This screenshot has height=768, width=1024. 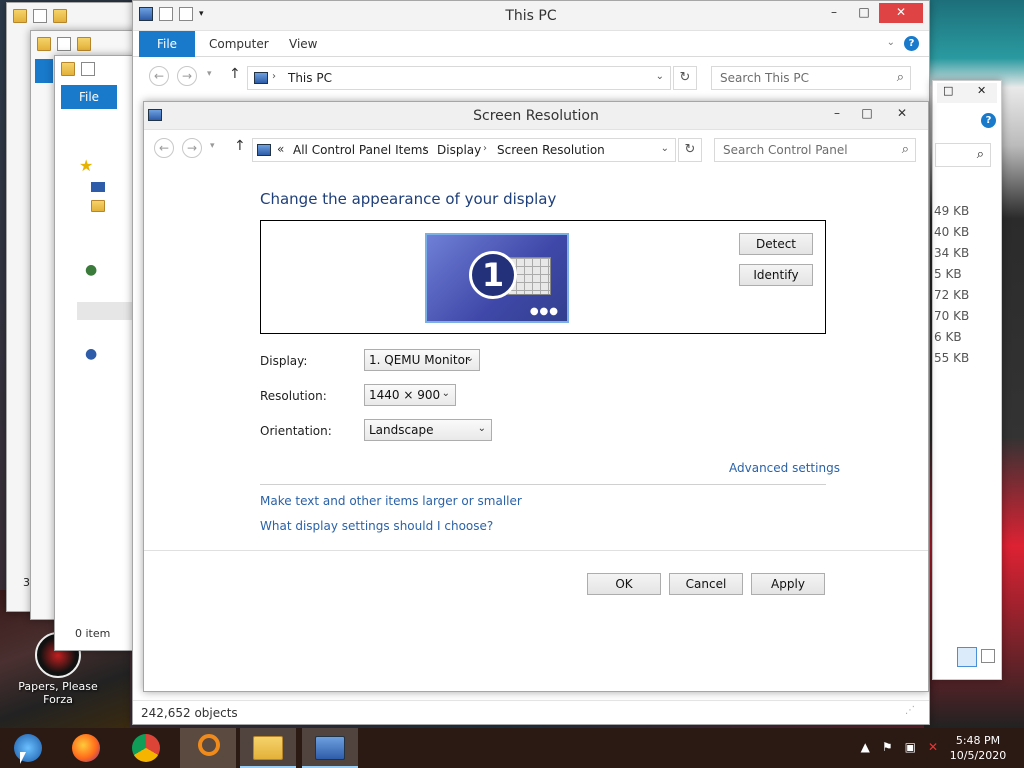 What do you see at coordinates (952, 232) in the screenshot?
I see `size-cell: 40 KB` at bounding box center [952, 232].